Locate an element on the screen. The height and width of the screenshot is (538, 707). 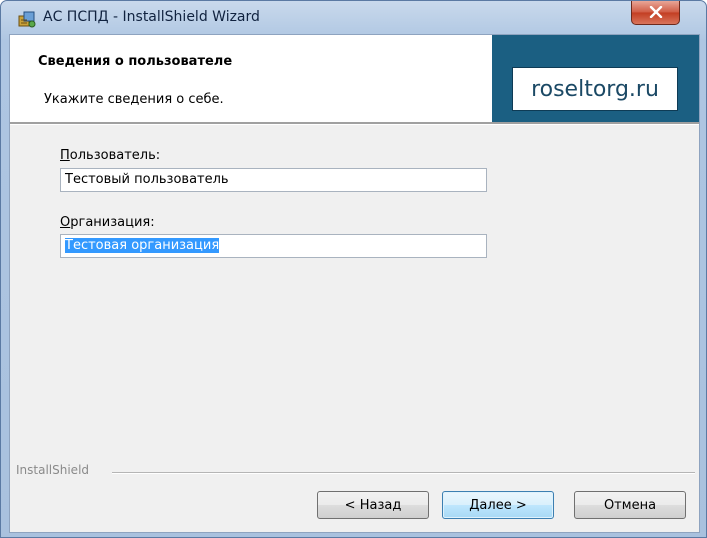
cancel-button: Отмена is located at coordinates (630, 505).